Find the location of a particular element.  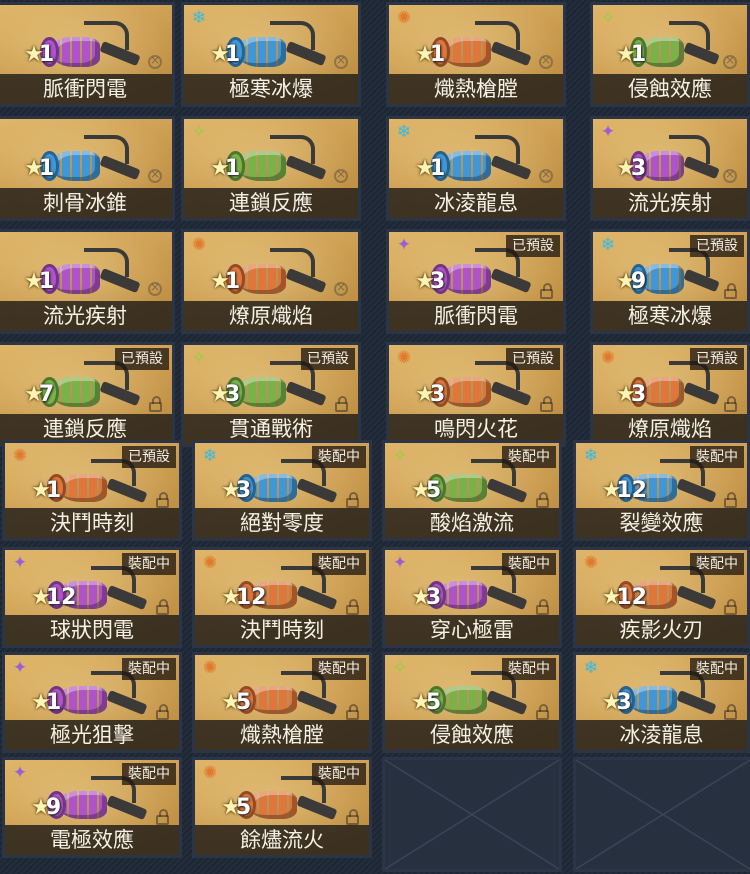

void-element-icon: ✦ is located at coordinates (400, 563).